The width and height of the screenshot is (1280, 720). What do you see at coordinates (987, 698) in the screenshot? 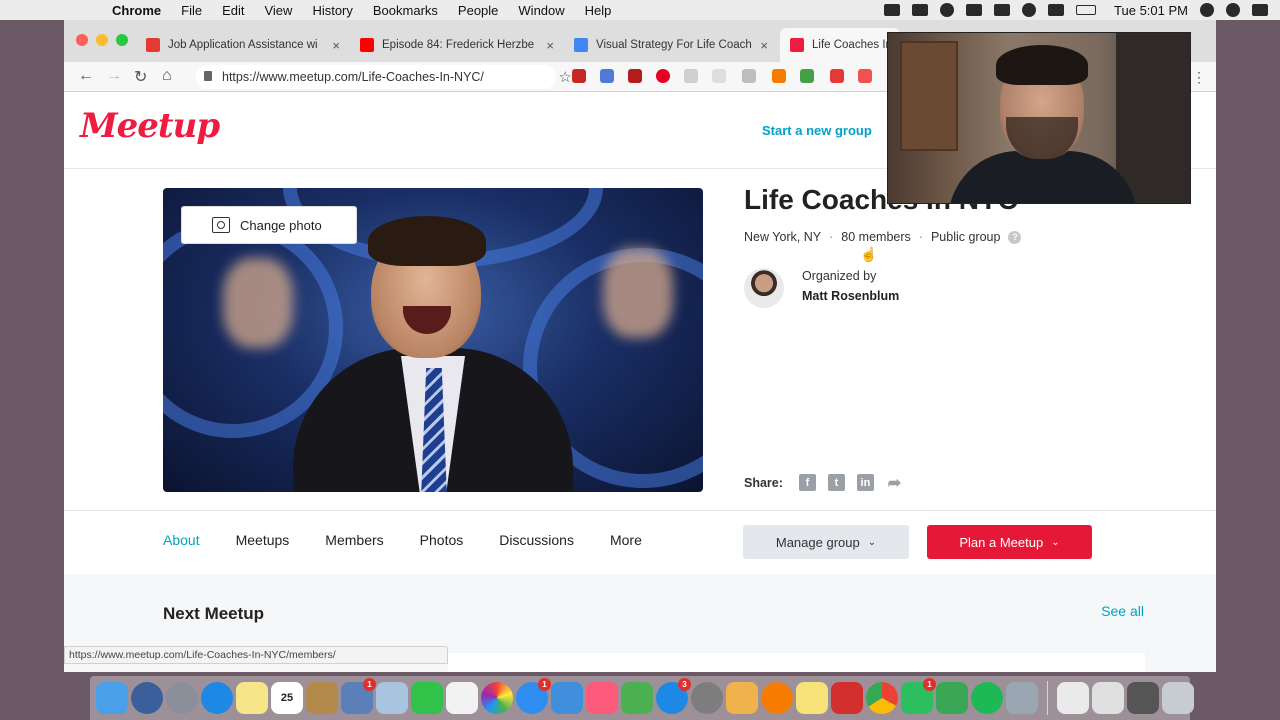
I see `spotify-icon` at bounding box center [987, 698].